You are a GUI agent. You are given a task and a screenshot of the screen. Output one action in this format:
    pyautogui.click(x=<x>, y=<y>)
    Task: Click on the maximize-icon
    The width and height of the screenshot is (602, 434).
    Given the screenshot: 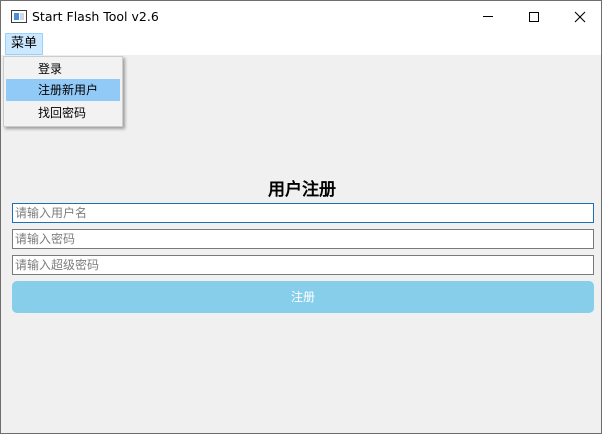 What is the action you would take?
    pyautogui.click(x=534, y=16)
    